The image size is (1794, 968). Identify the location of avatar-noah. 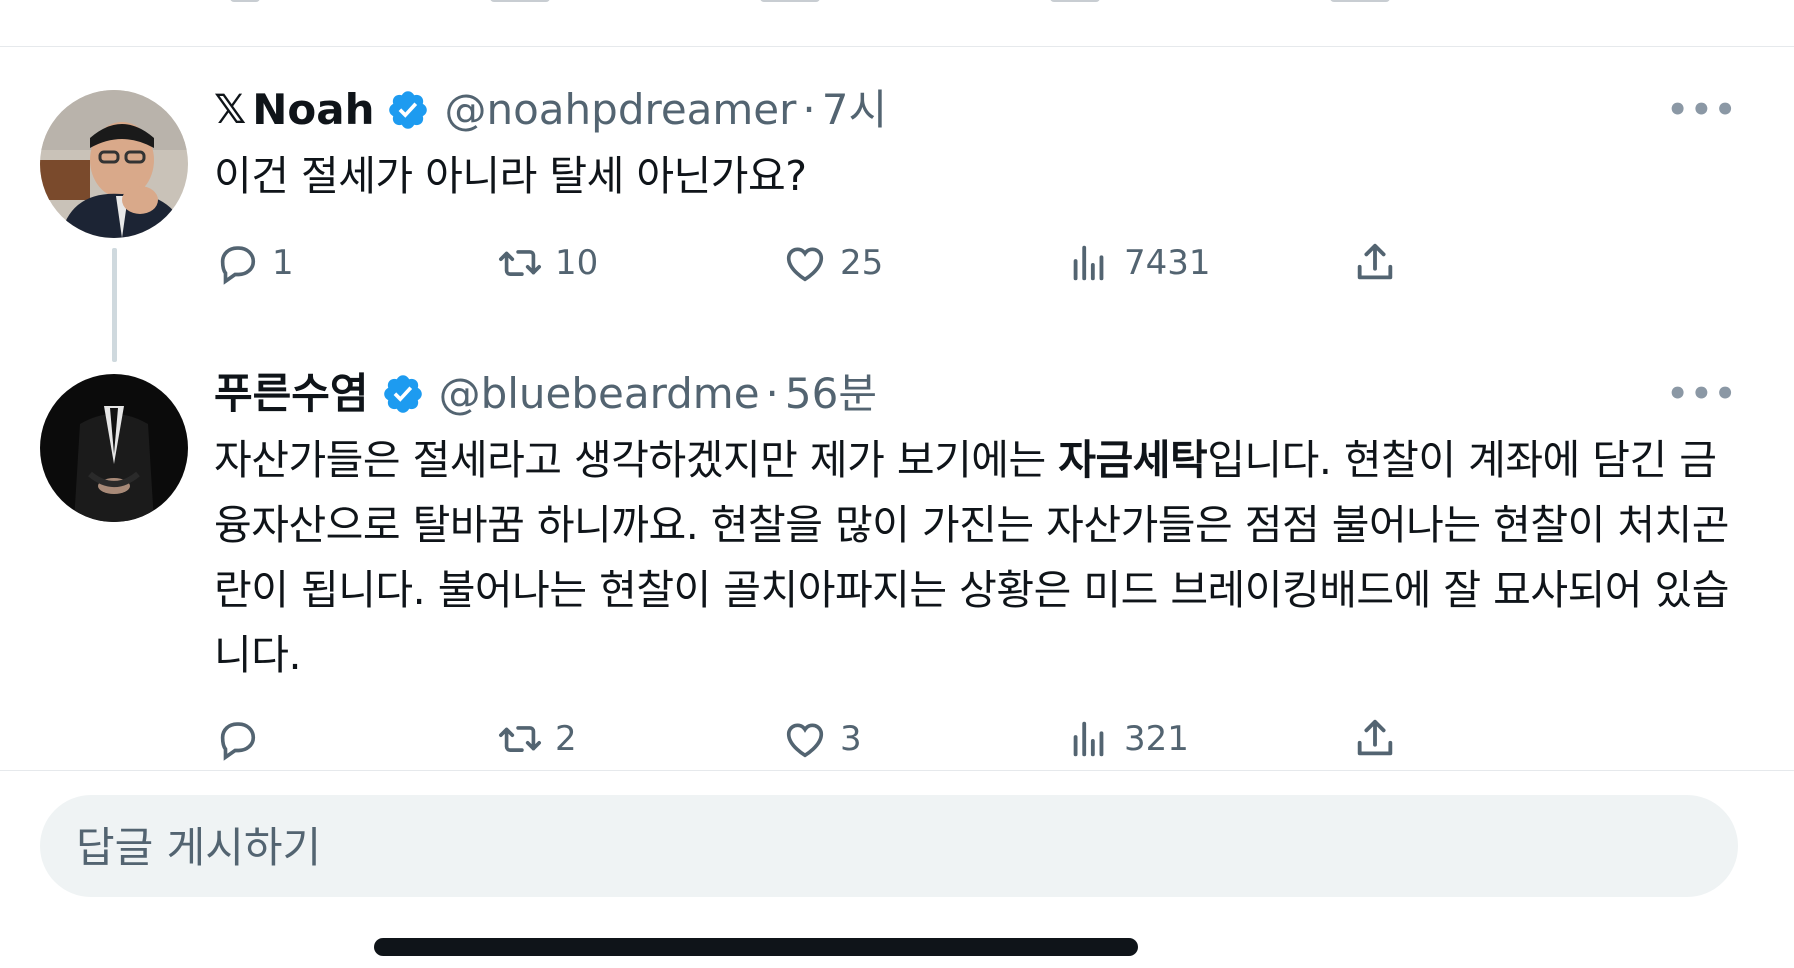
(114, 164).